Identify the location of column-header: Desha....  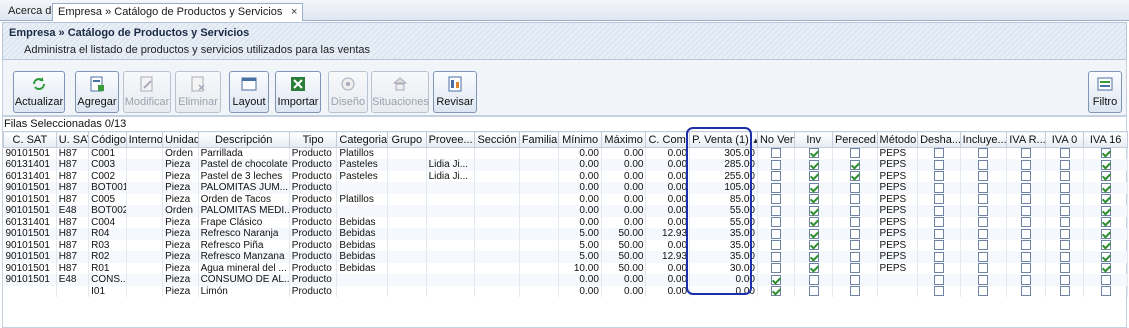
(939, 139).